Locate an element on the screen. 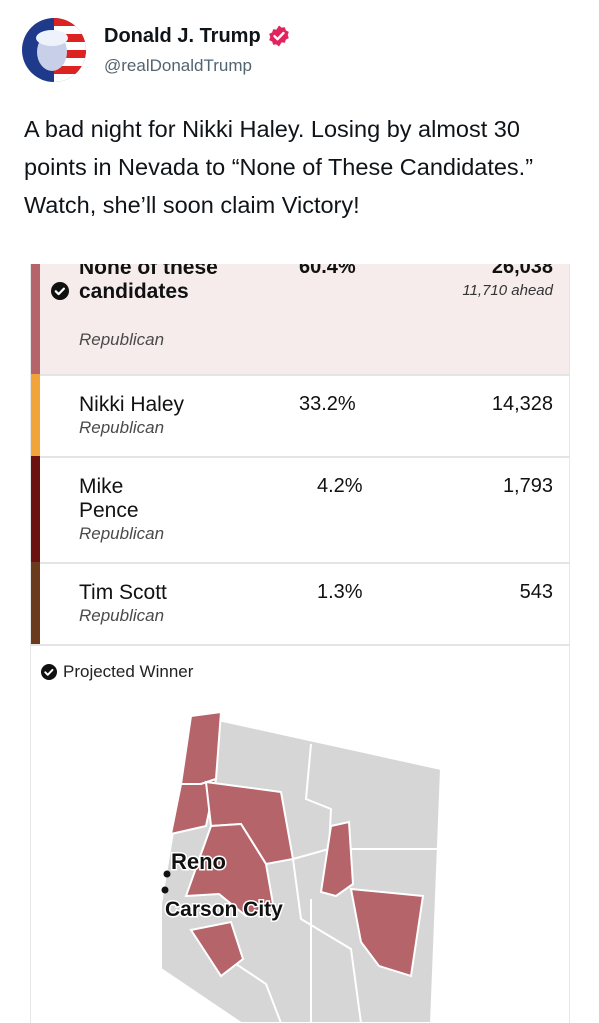 The height and width of the screenshot is (1023, 599). projected-winner-legend: Projected Winner is located at coordinates (117, 672).